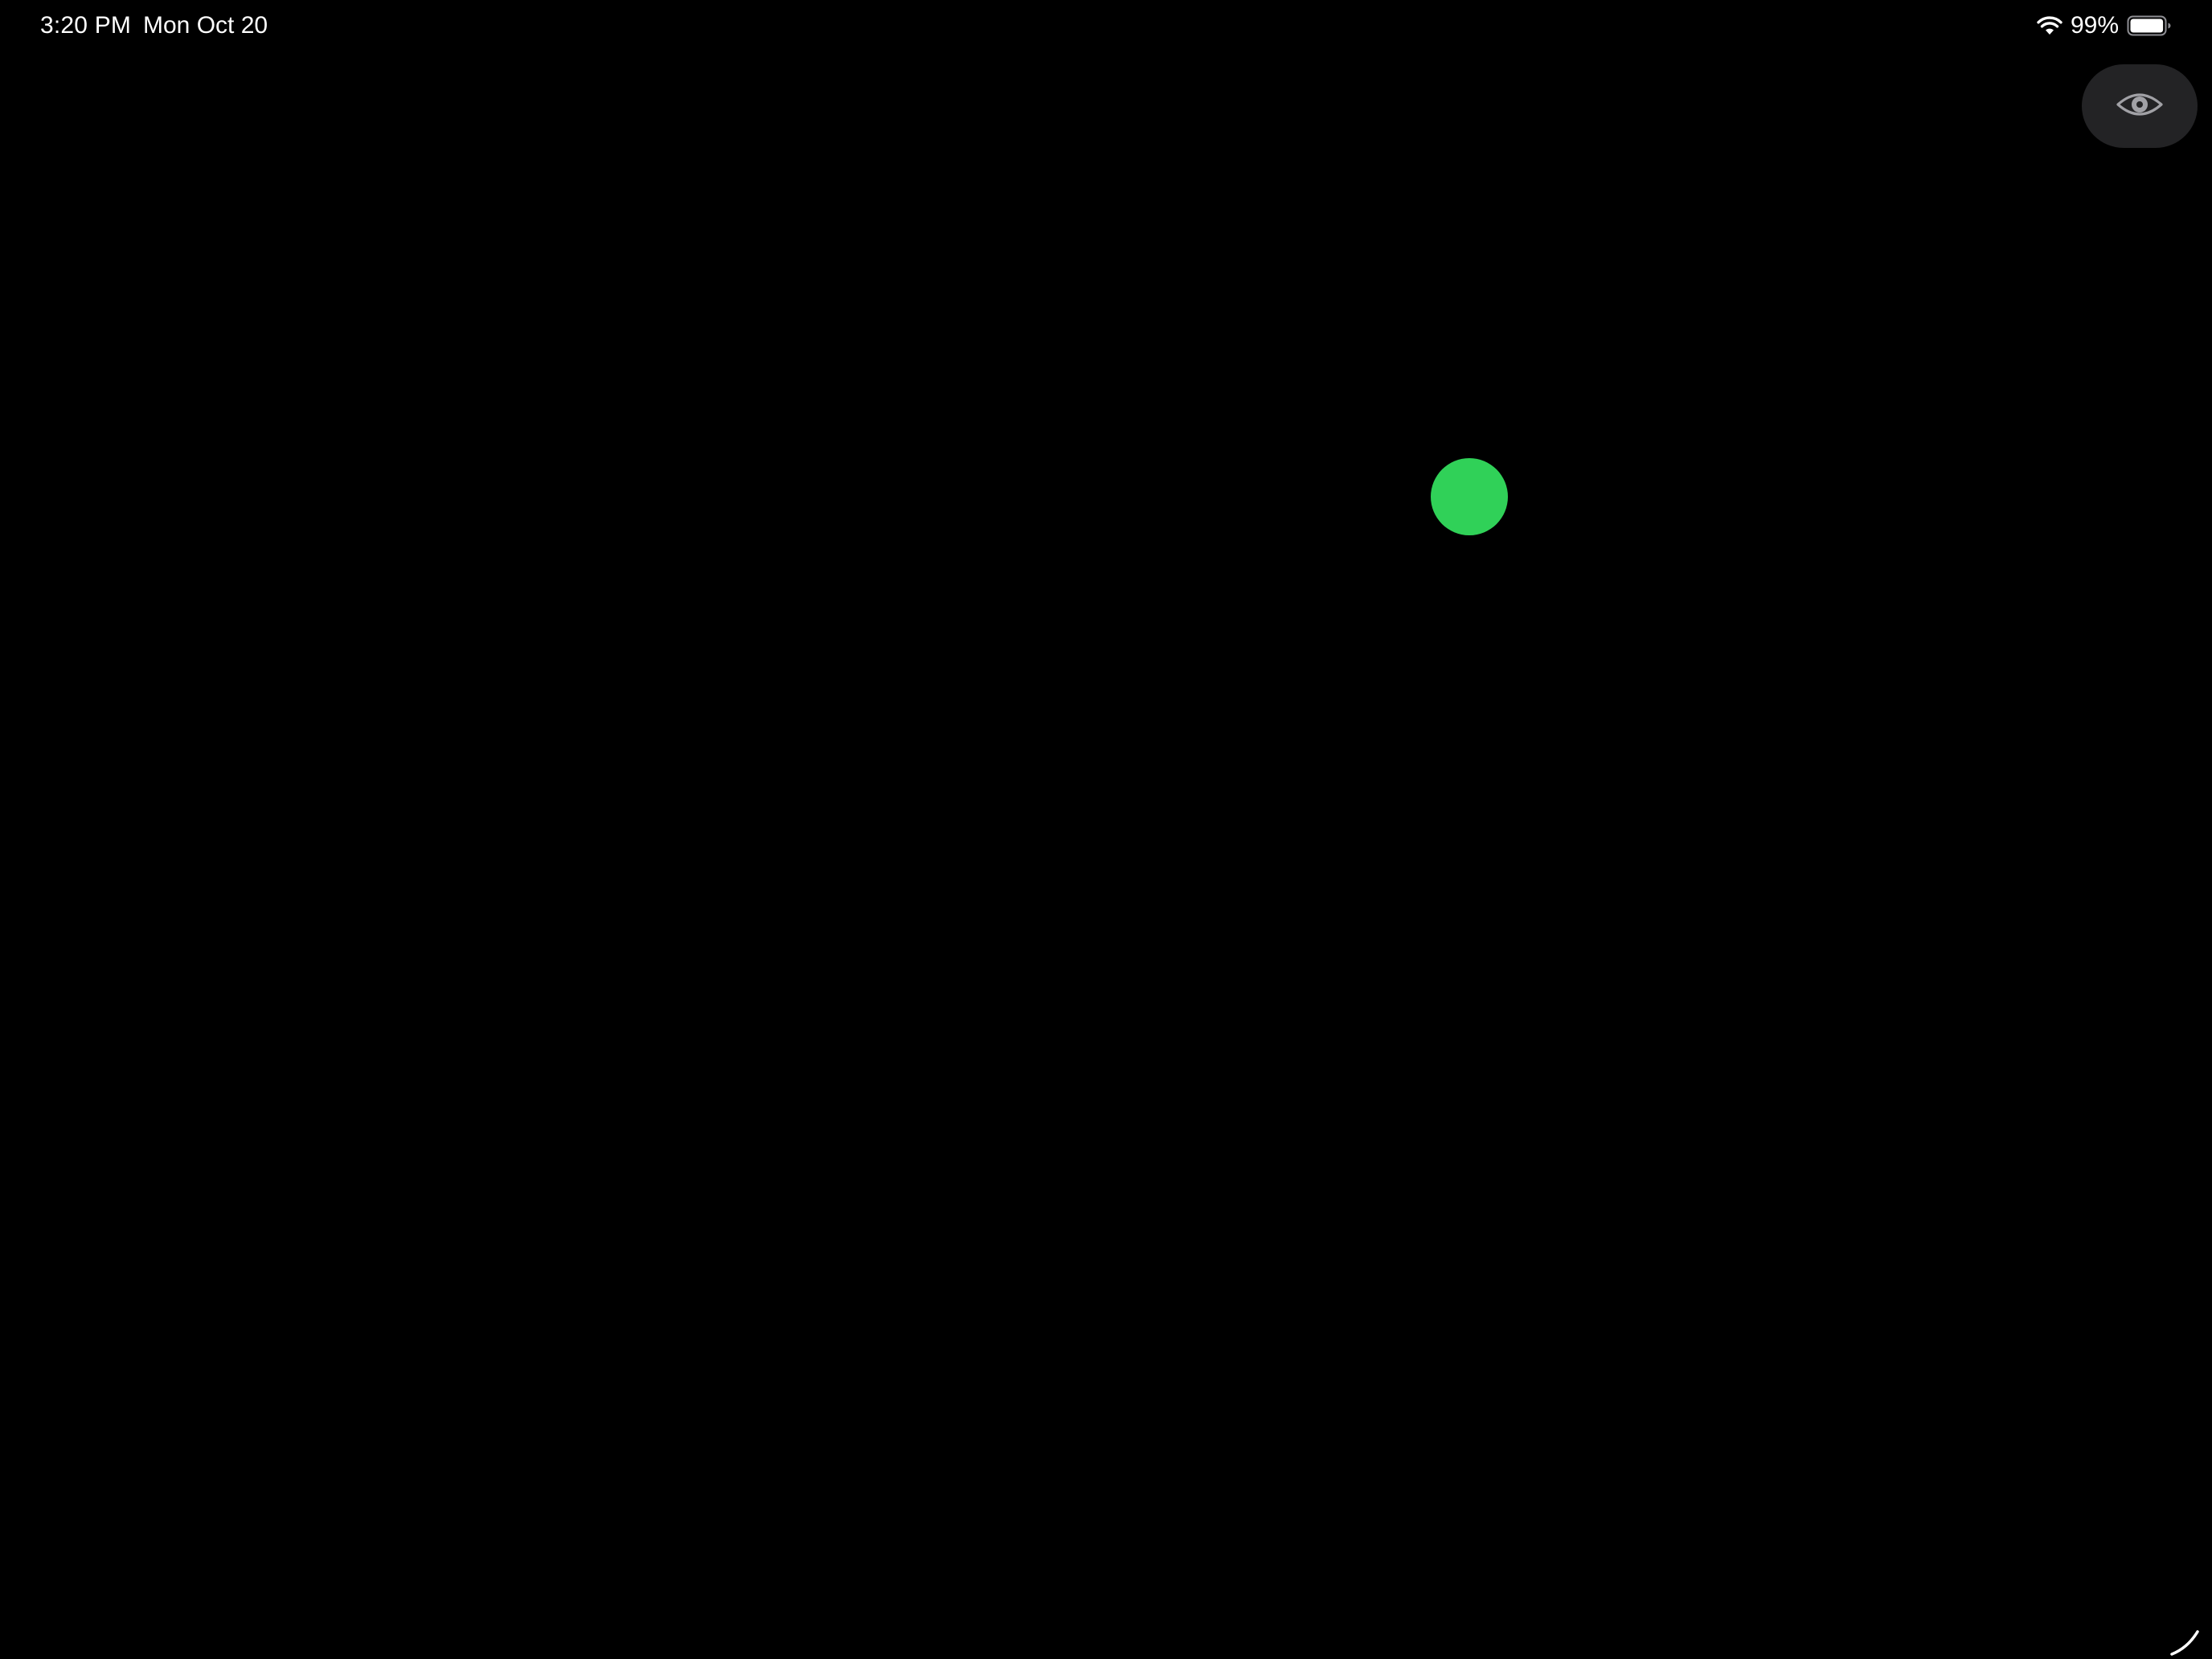 This screenshot has width=2212, height=1659. I want to click on status-bar: 3:20 PM Mon Oct 20 99%, so click(1106, 25).